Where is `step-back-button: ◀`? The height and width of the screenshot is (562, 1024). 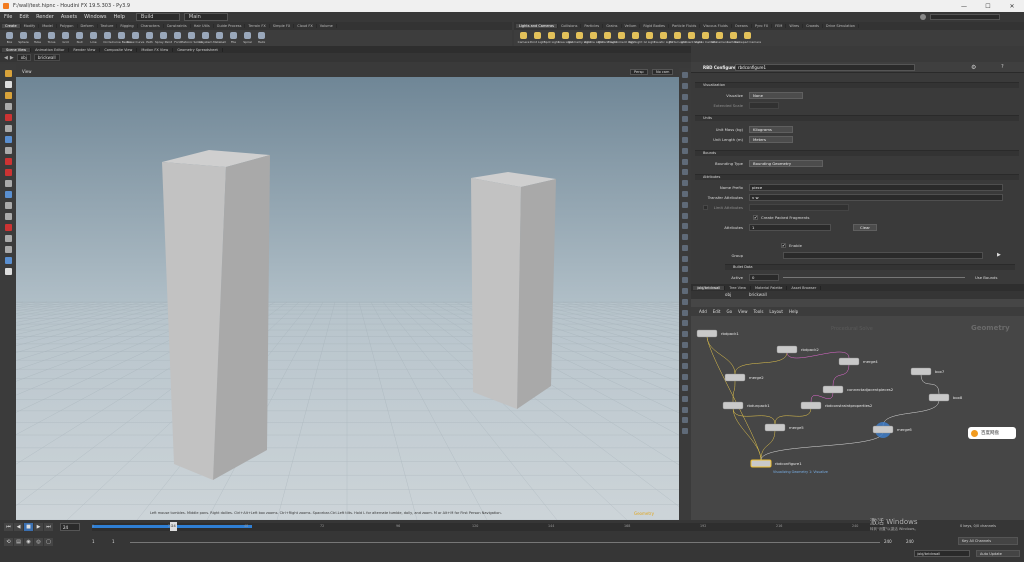 step-back-button: ◀ is located at coordinates (18, 527).